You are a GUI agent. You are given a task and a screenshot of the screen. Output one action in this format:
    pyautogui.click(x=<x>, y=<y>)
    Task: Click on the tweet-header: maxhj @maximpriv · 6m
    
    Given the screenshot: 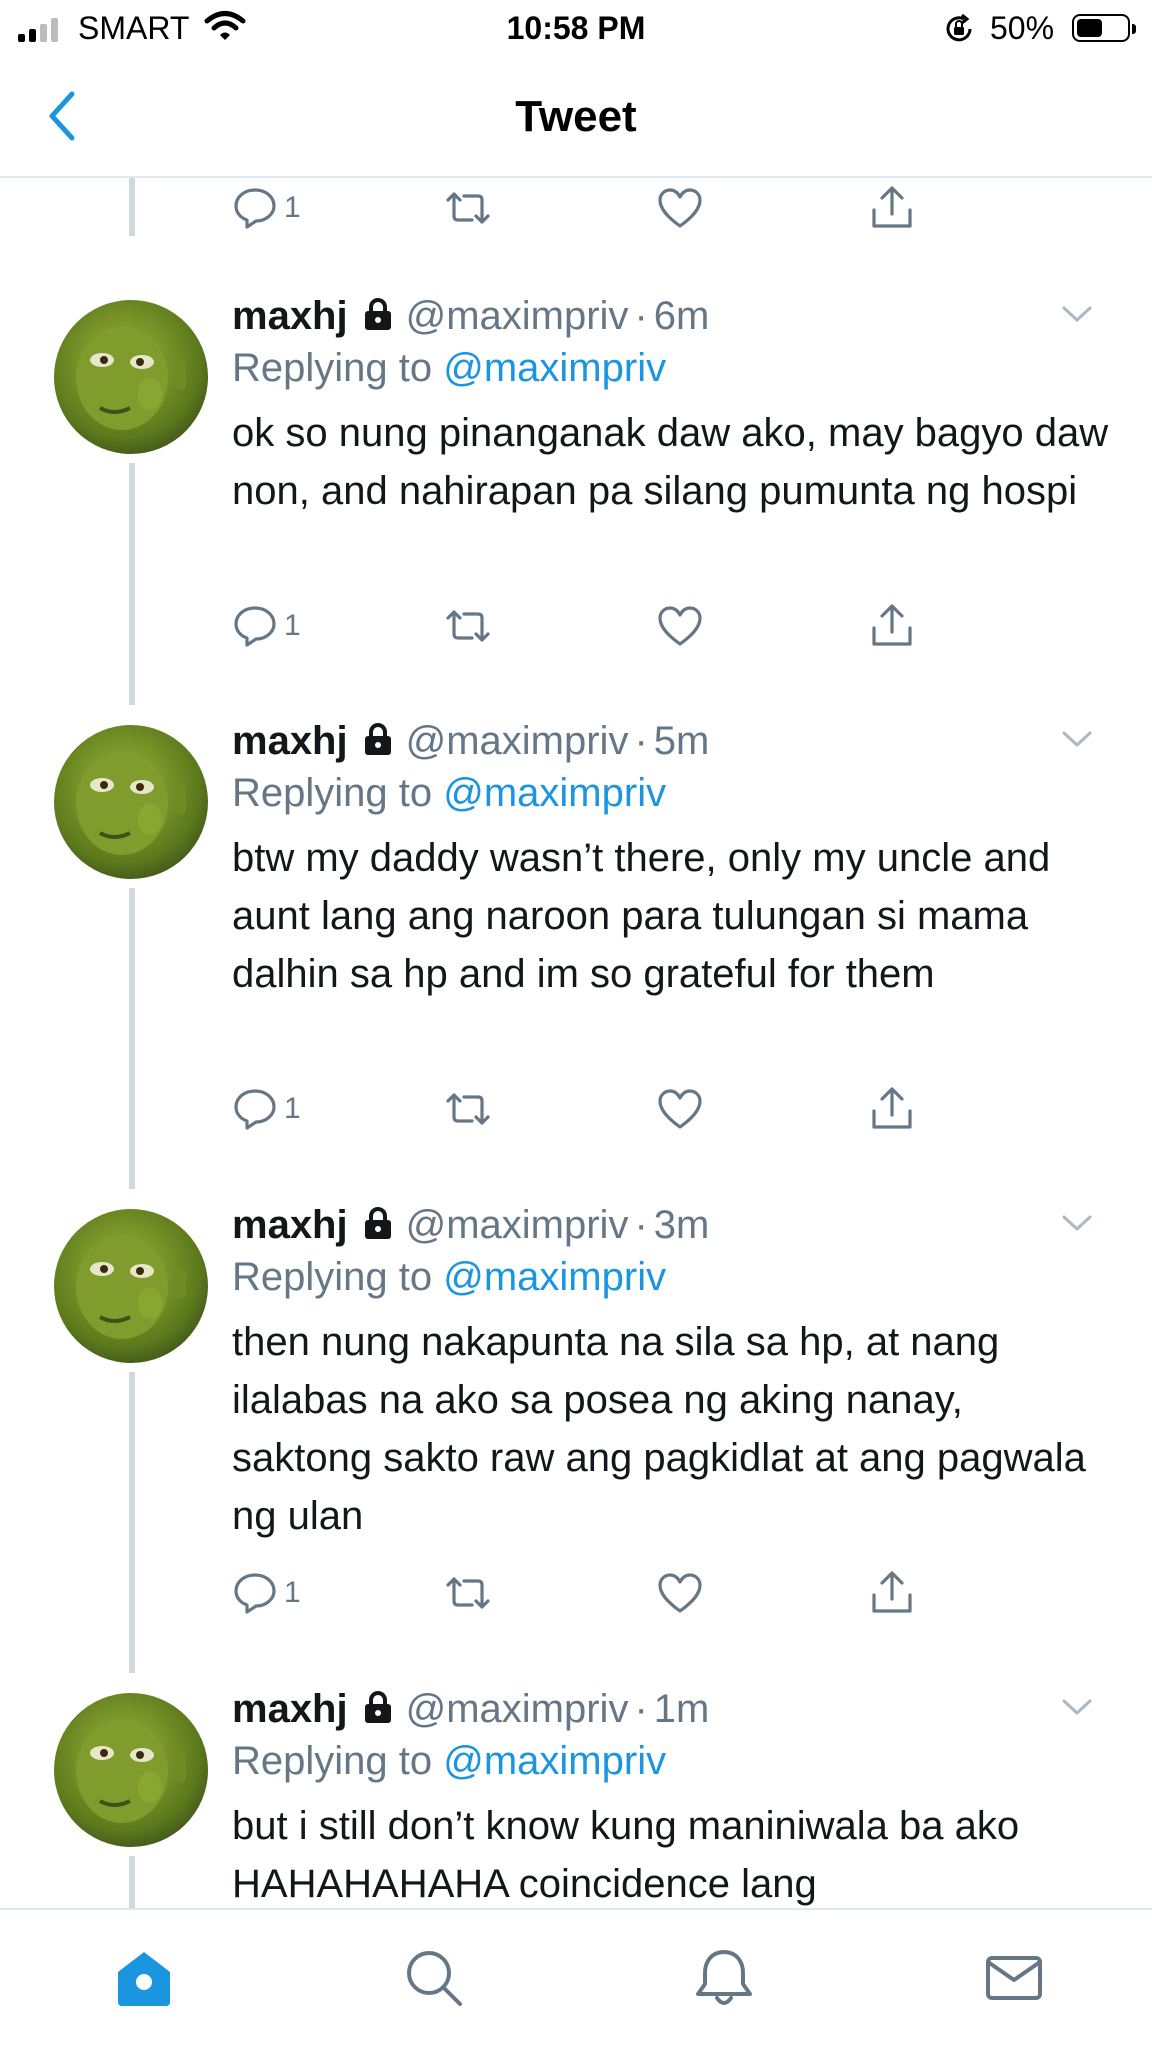 What is the action you would take?
    pyautogui.click(x=470, y=316)
    